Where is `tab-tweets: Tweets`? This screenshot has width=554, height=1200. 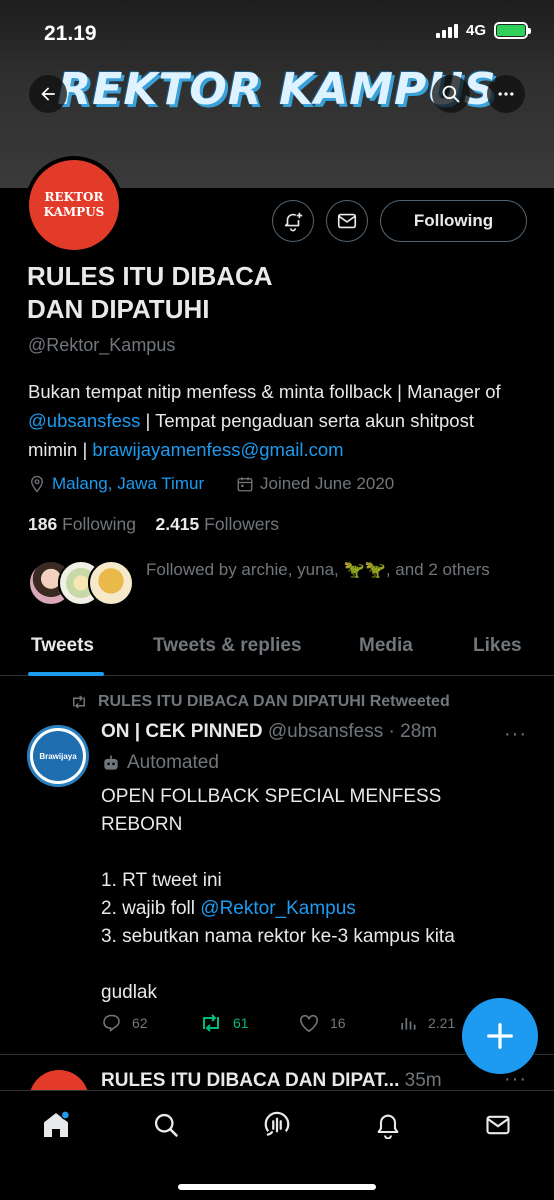
tab-tweets: Tweets is located at coordinates (62, 646).